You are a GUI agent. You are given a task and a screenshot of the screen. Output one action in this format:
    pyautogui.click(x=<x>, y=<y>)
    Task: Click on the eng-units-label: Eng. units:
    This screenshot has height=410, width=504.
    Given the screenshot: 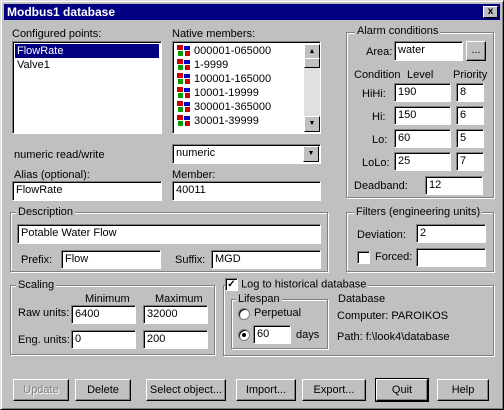 What is the action you would take?
    pyautogui.click(x=44, y=340)
    